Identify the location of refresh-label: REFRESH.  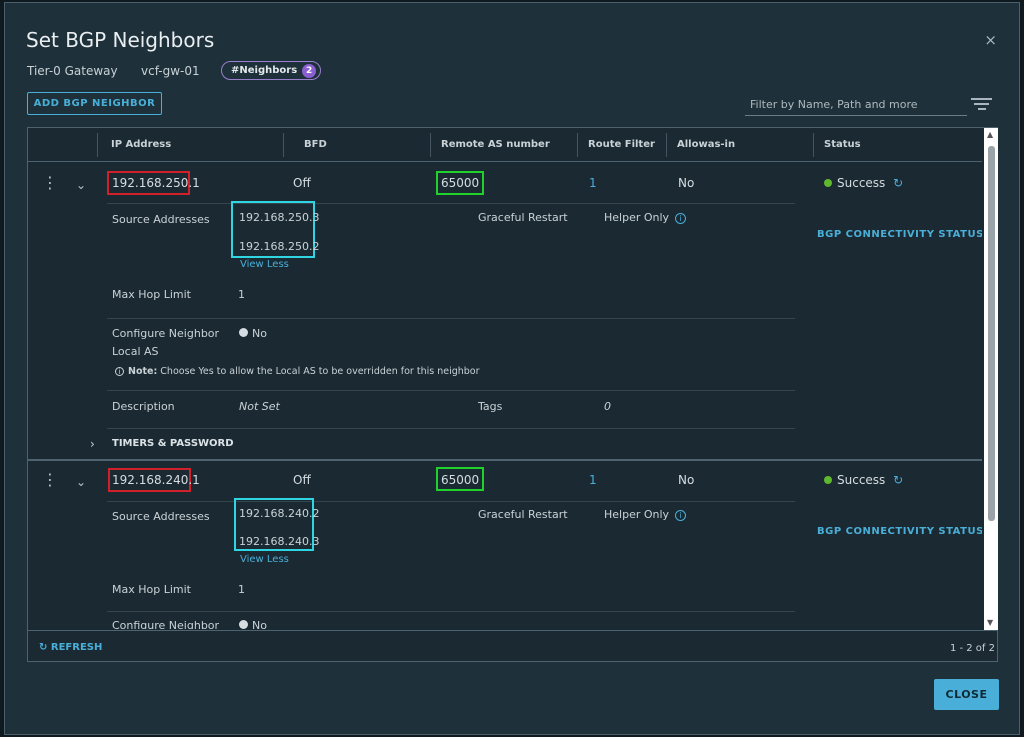
(76, 647).